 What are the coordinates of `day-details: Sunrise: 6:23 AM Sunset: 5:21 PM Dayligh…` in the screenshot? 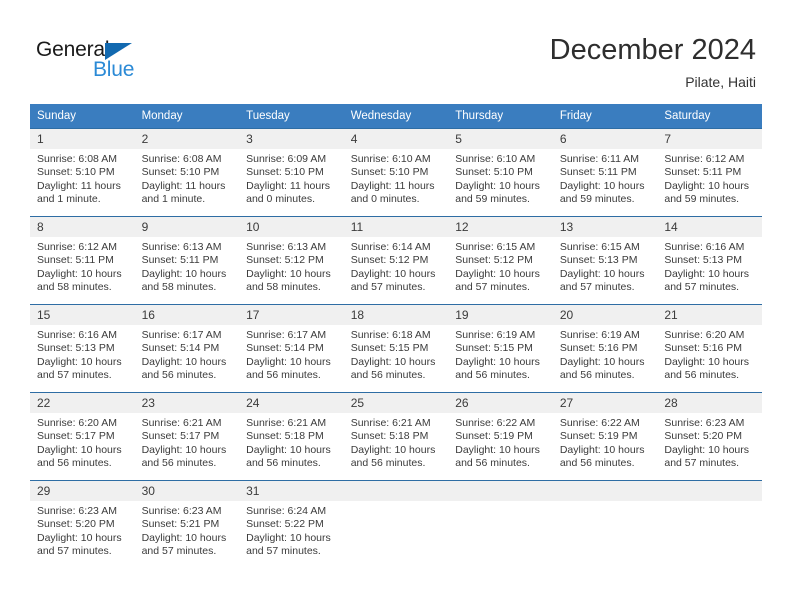 It's located at (187, 530).